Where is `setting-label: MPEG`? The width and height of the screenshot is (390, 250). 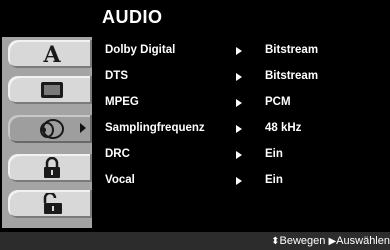
setting-label: MPEG is located at coordinates (122, 102).